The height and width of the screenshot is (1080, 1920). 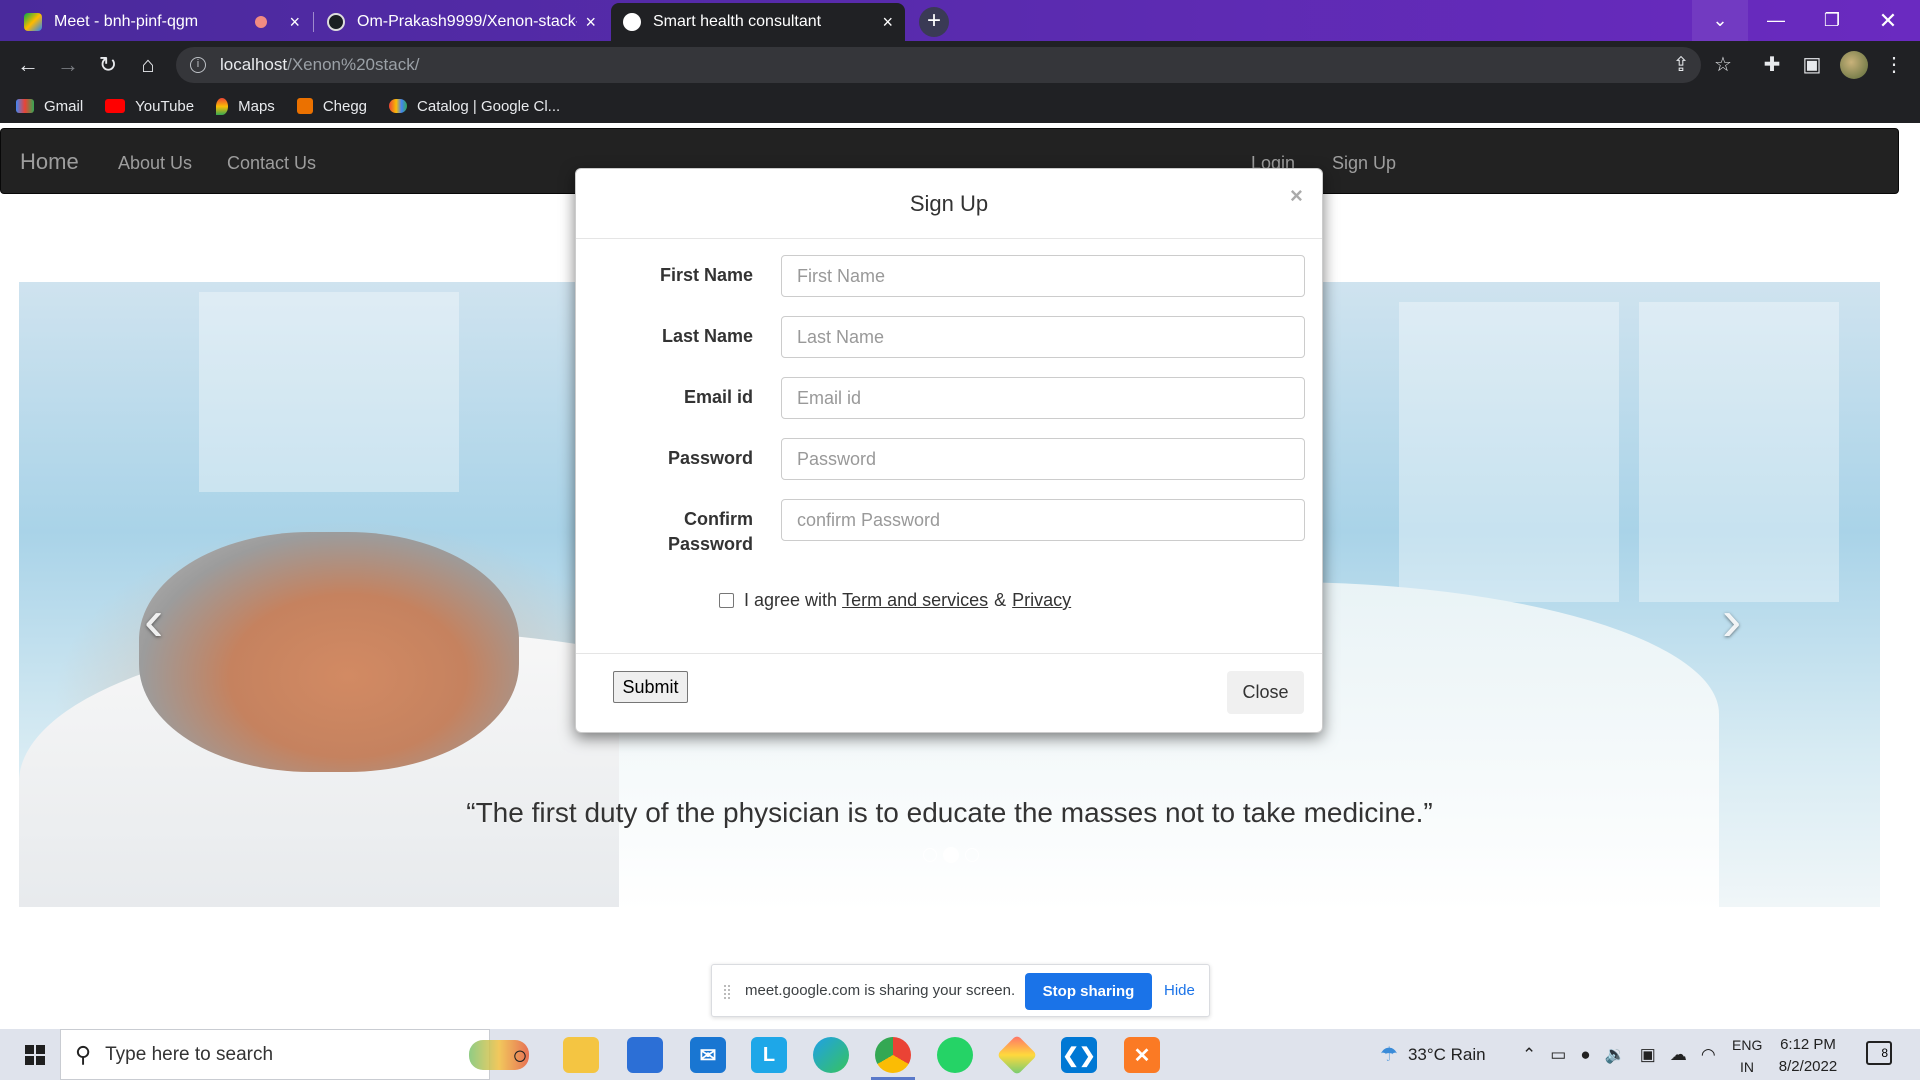 What do you see at coordinates (1894, 65) in the screenshot?
I see `browser-menu-icon: ⋮` at bounding box center [1894, 65].